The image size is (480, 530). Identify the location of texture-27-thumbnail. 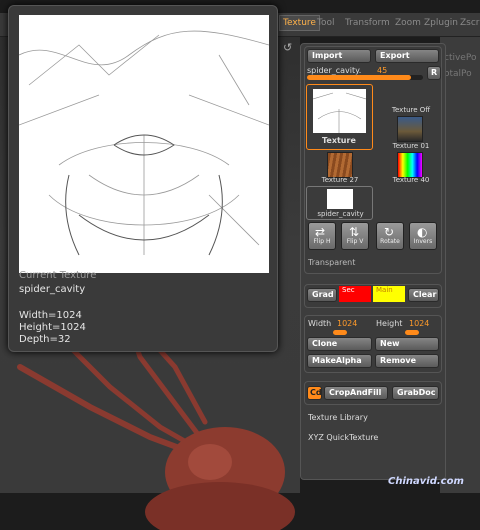
(340, 165).